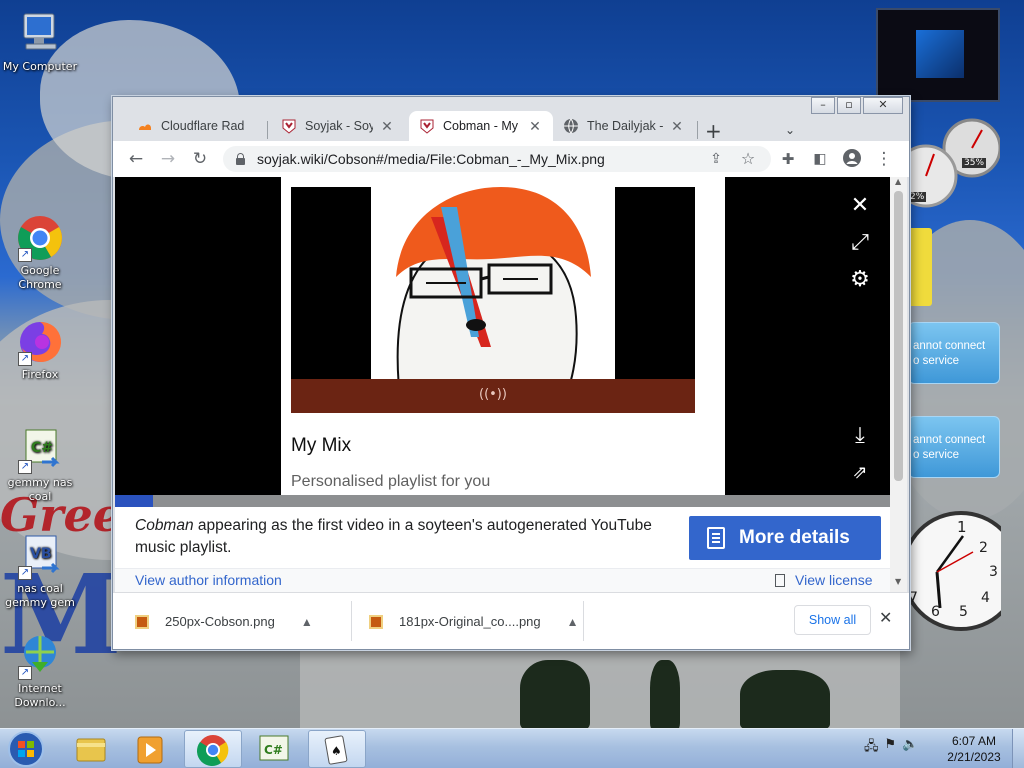 The image size is (1024, 768). What do you see at coordinates (26, 749) in the screenshot?
I see `start-button` at bounding box center [26, 749].